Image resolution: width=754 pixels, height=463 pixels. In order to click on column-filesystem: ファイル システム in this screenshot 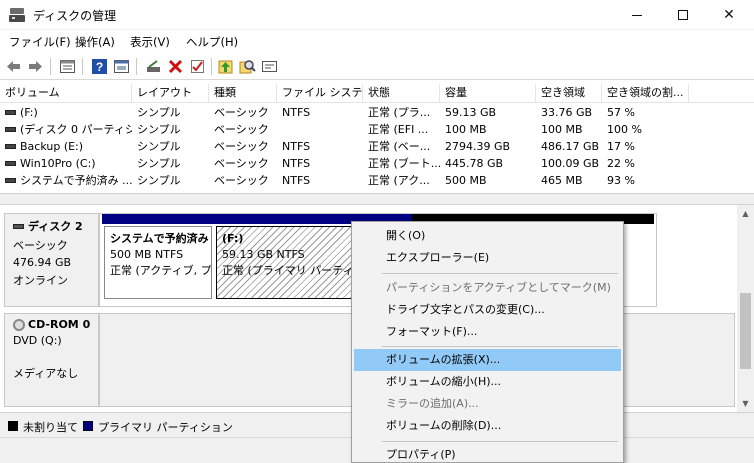, I will do `click(320, 93)`.